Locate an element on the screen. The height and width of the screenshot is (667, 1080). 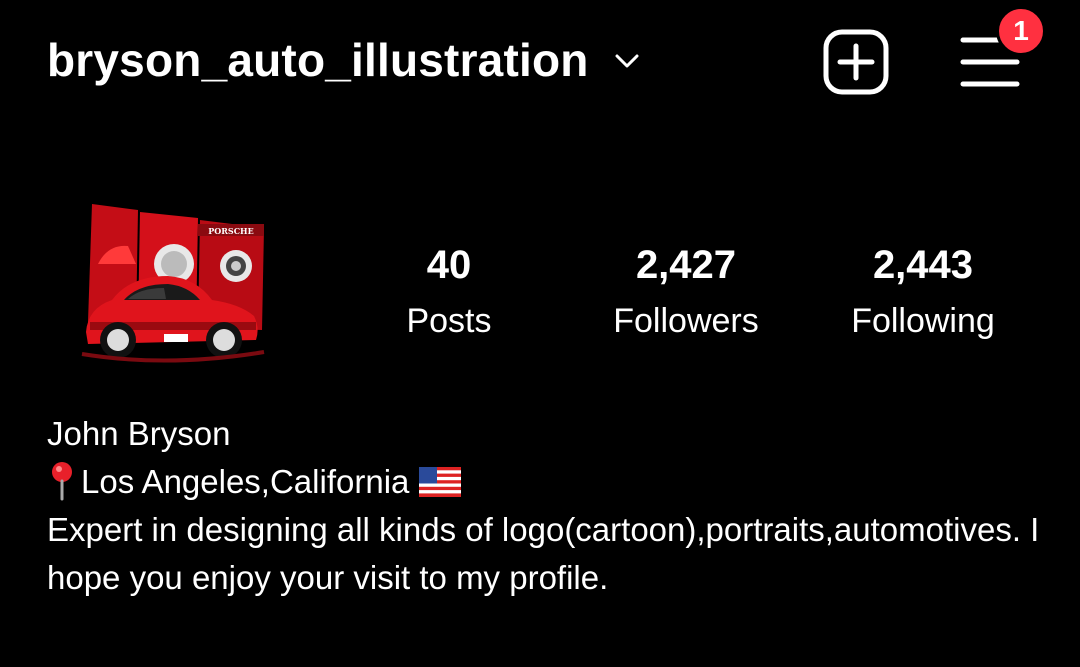
bio-location-line: Los Angeles,California is located at coordinates (552, 482).